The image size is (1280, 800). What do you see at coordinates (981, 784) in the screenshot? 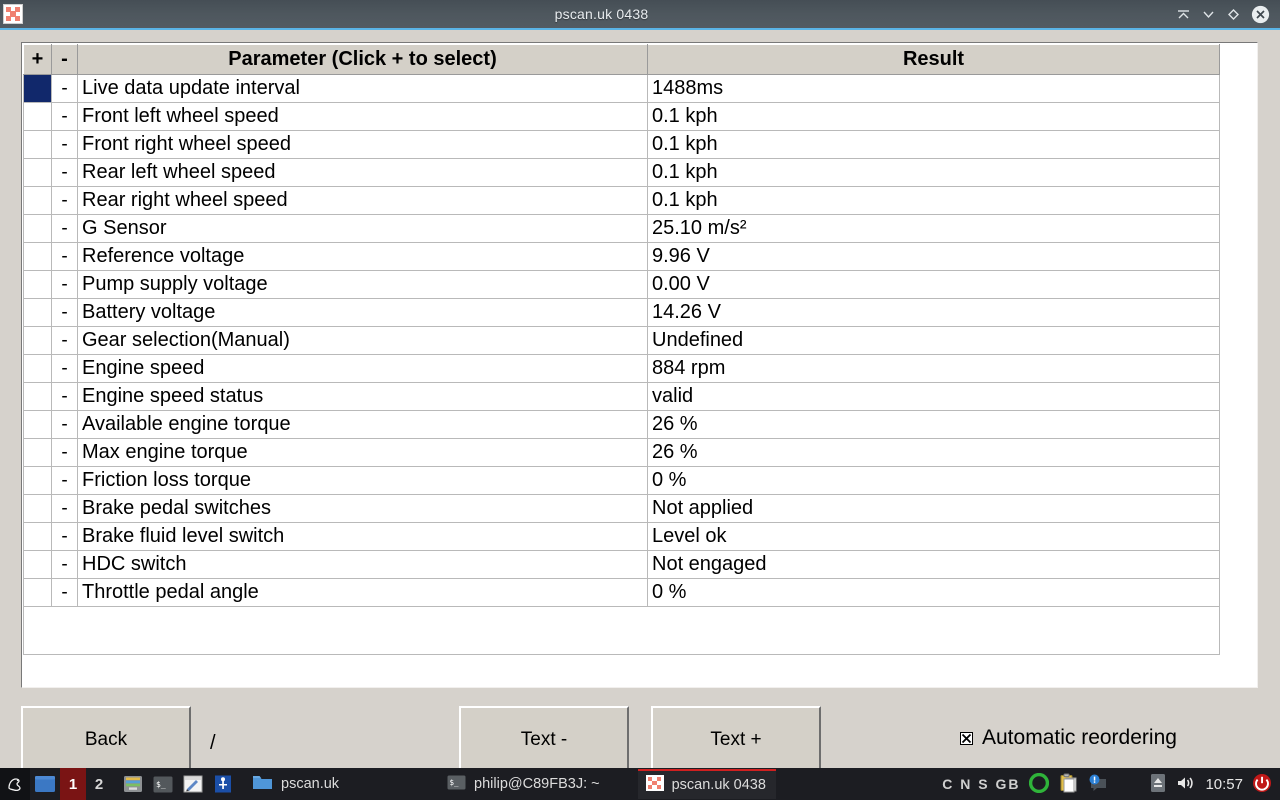
I see `keyboard-indicators: C N S GB` at bounding box center [981, 784].